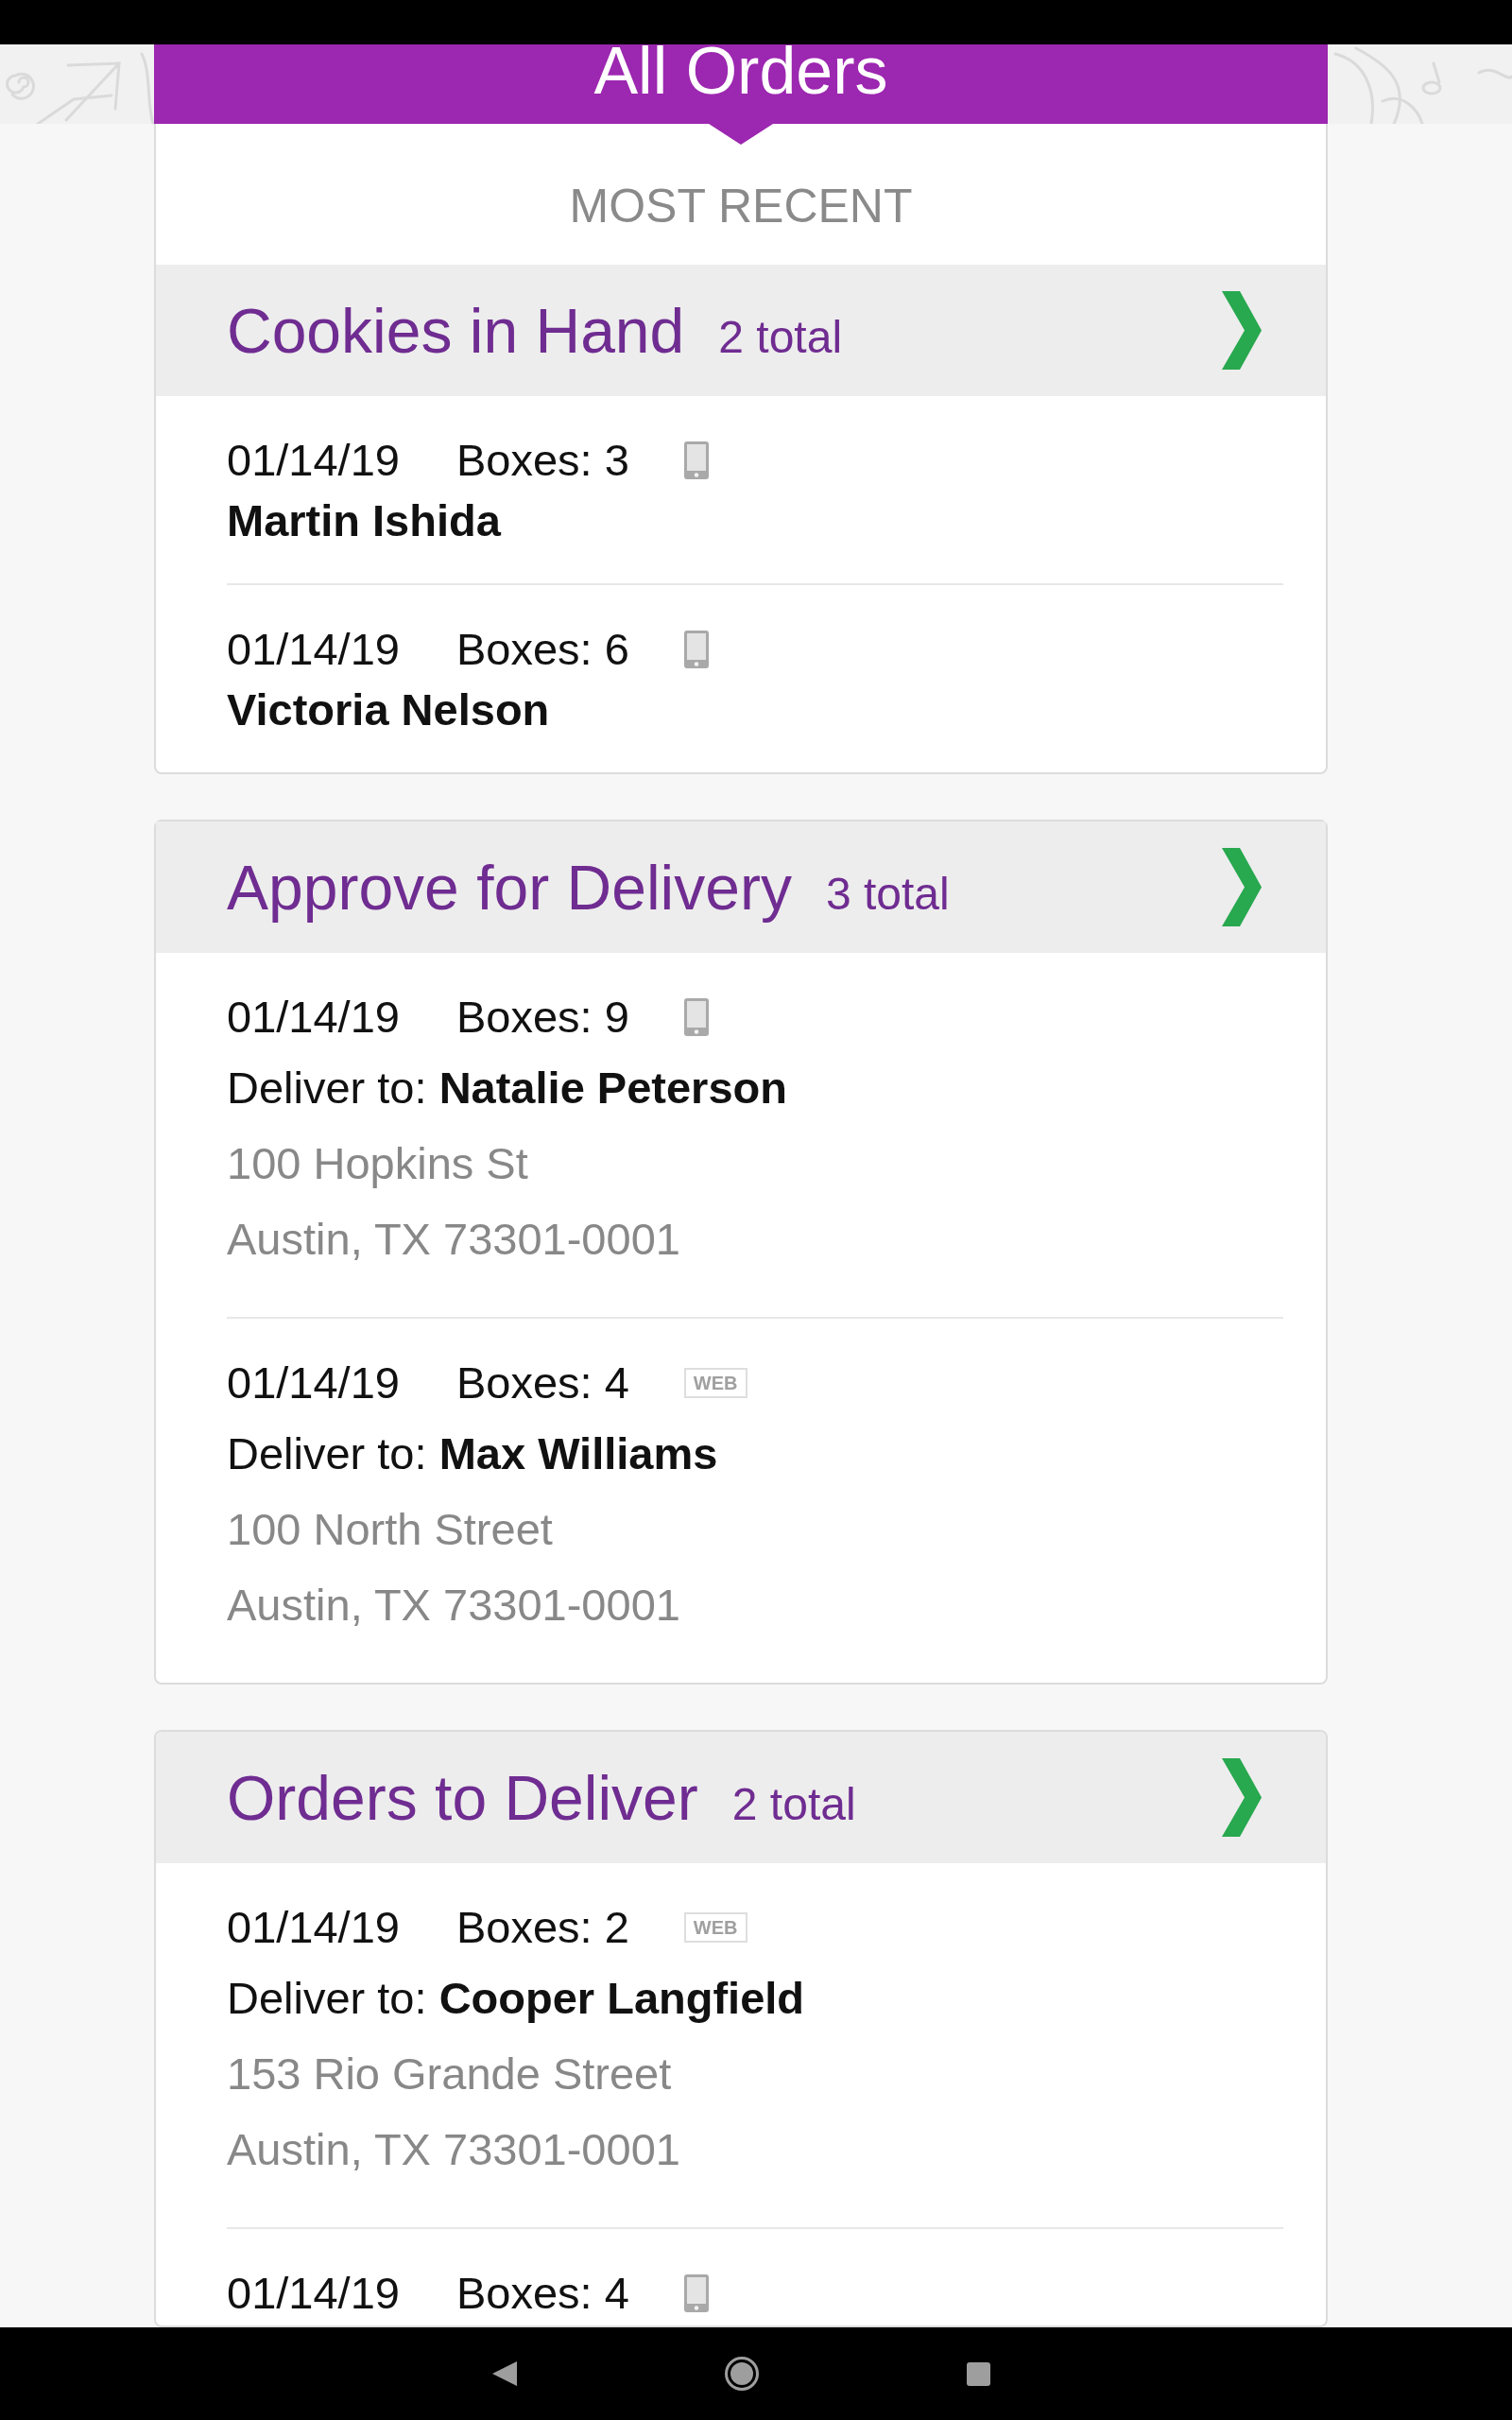 The height and width of the screenshot is (2420, 1512). Describe the element at coordinates (377, 1163) in the screenshot. I see `address-line: 100 Hopkins St` at that location.